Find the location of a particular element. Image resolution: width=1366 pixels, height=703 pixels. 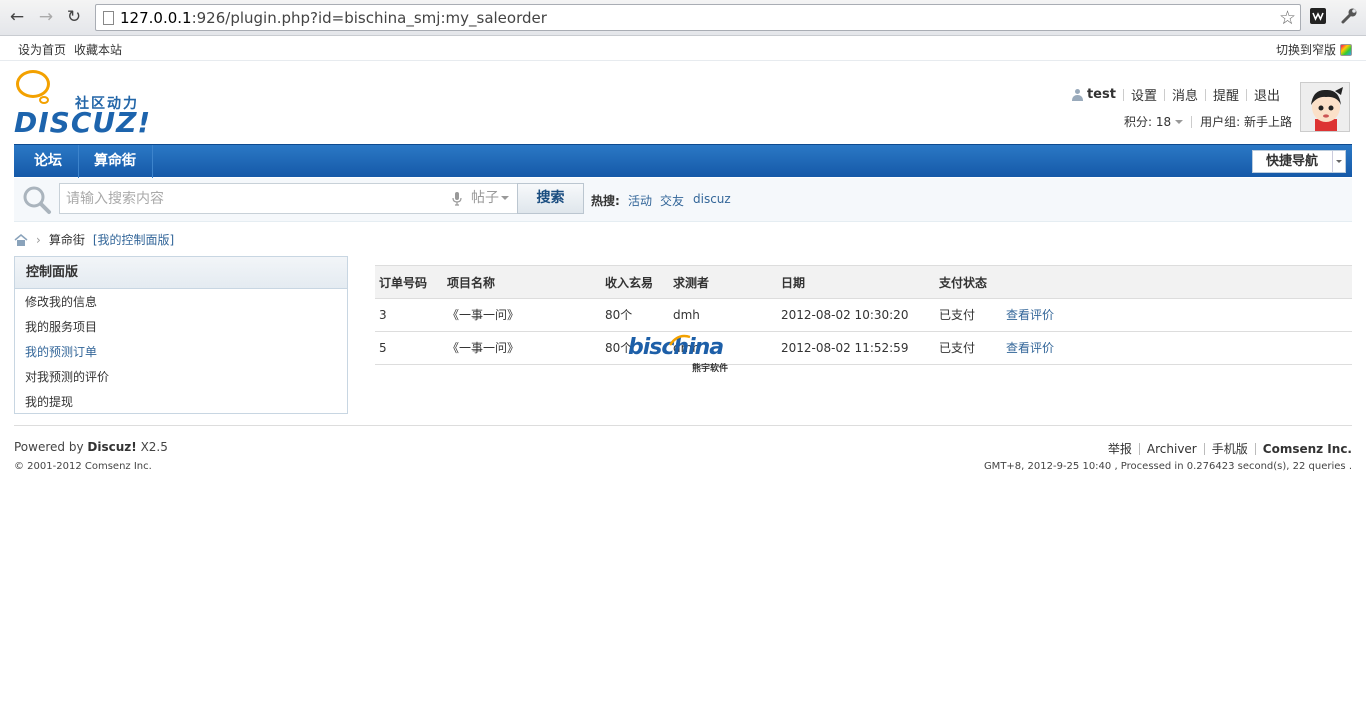

nav-item-forum: 论坛 is located at coordinates (48, 161).